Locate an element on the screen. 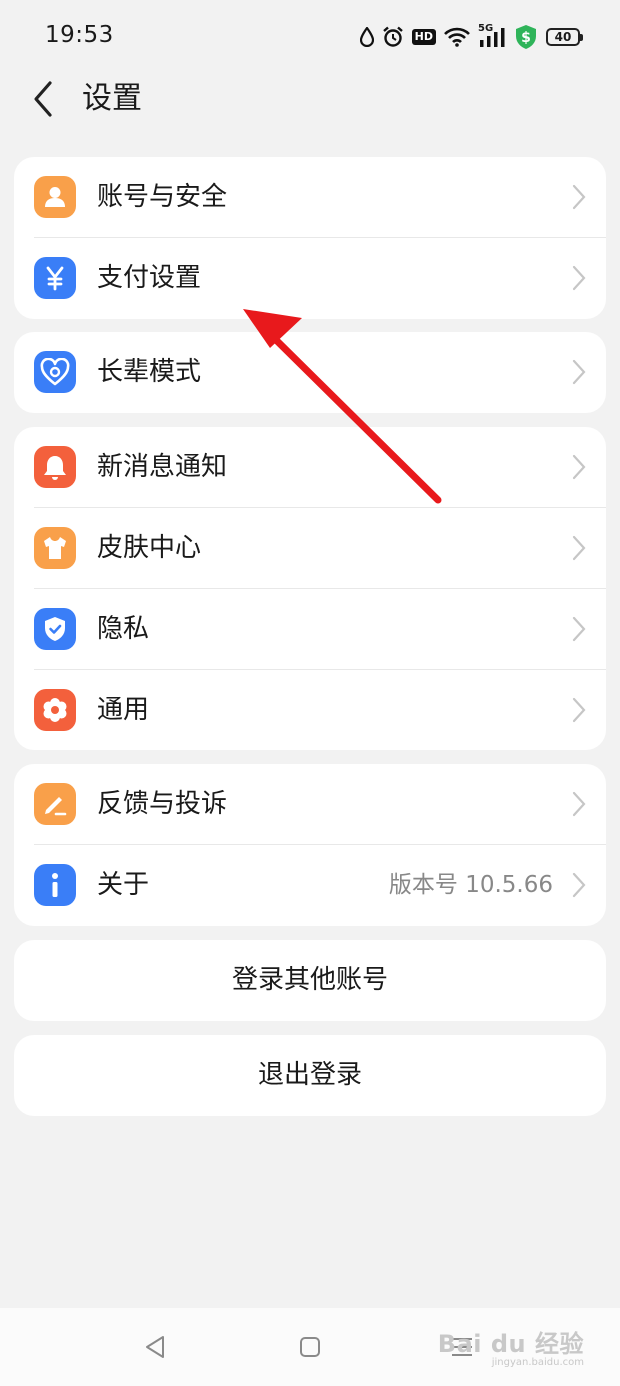 The width and height of the screenshot is (620, 1386). row-payment-settings: 支付设置 is located at coordinates (310, 278).